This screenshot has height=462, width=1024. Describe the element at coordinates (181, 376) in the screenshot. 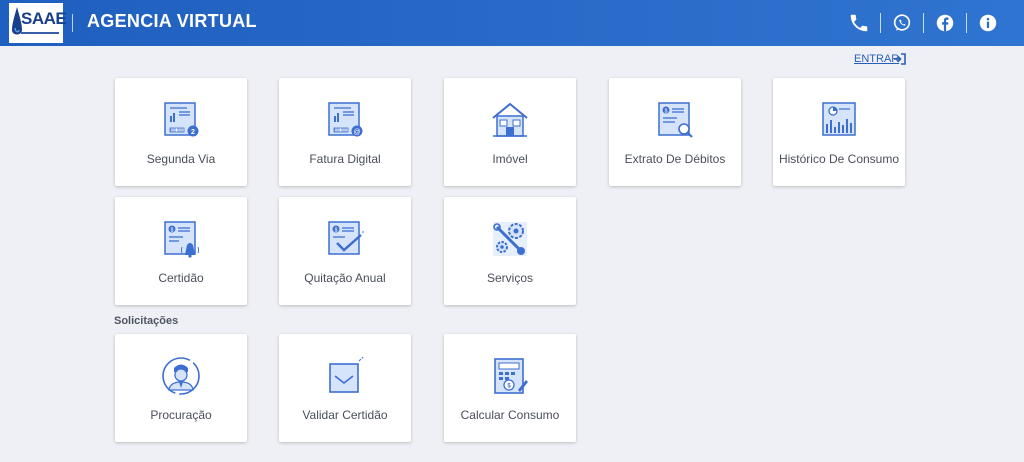

I see `power-of-attorney-icon` at that location.